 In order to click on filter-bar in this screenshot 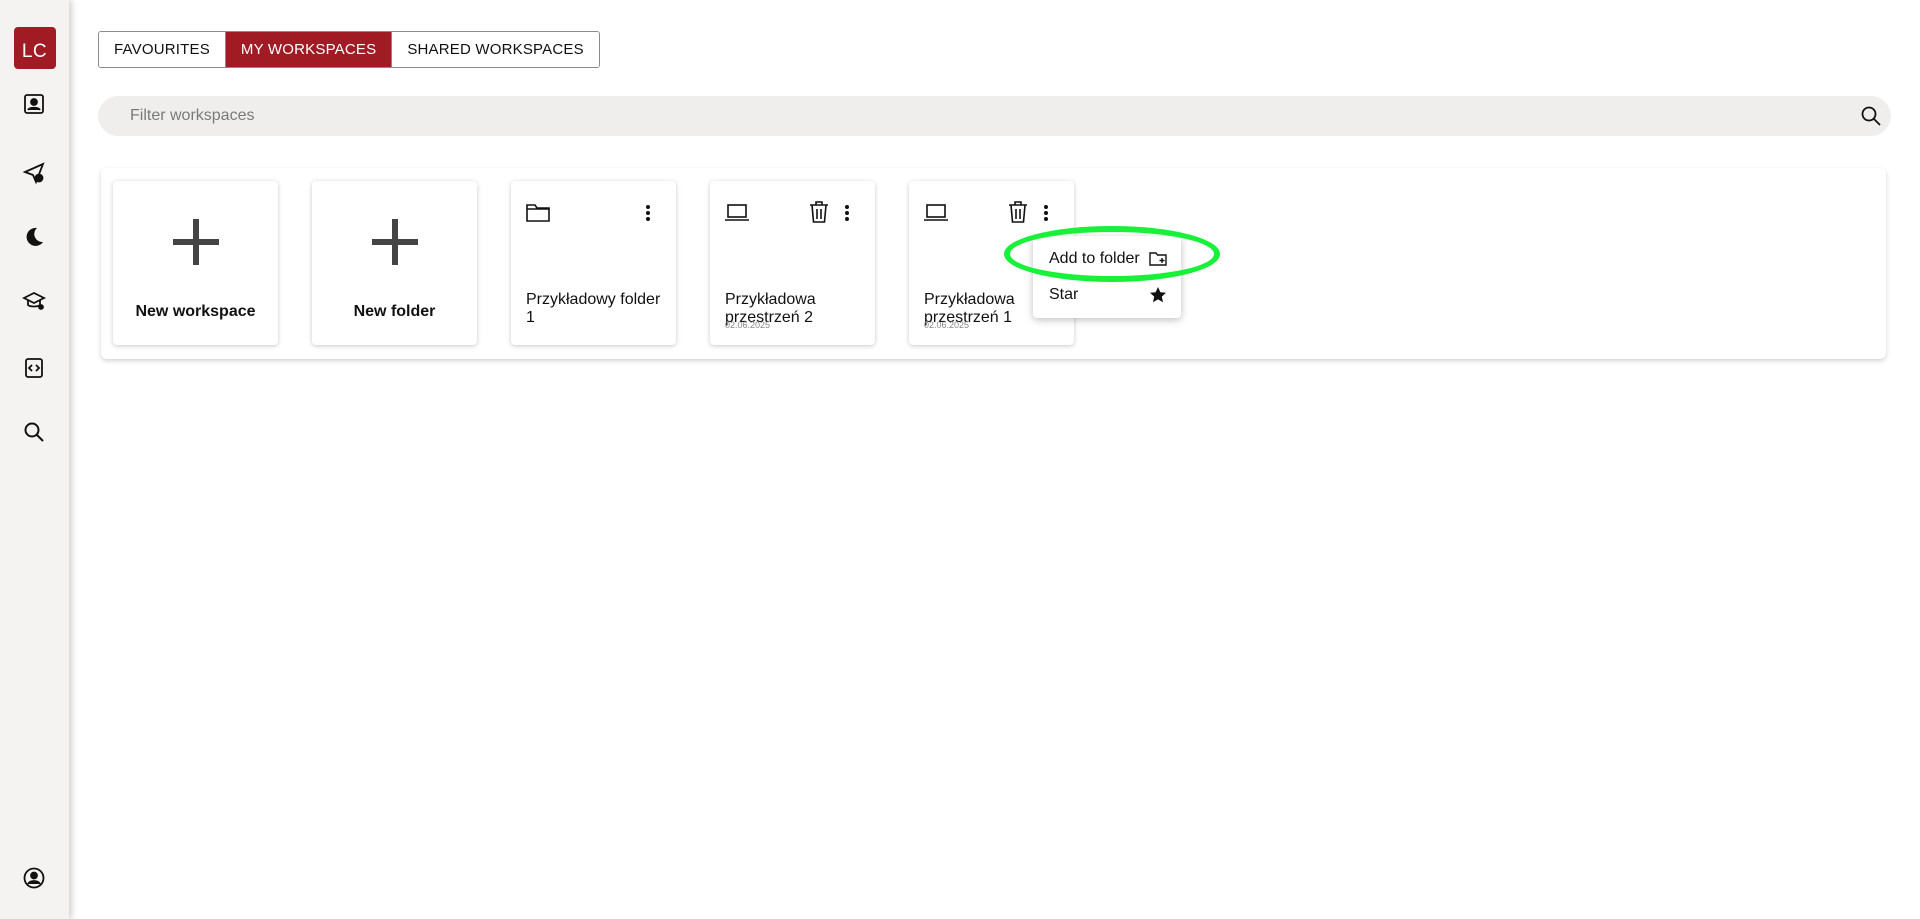, I will do `click(994, 116)`.